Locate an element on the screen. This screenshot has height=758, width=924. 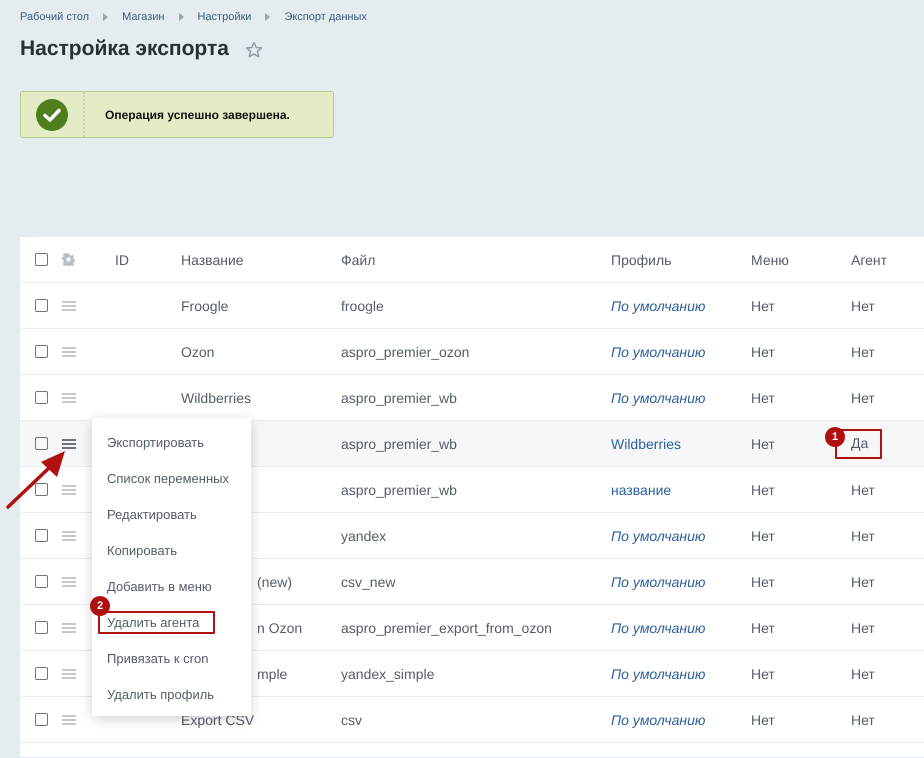
select-all-checkbox is located at coordinates (41, 259).